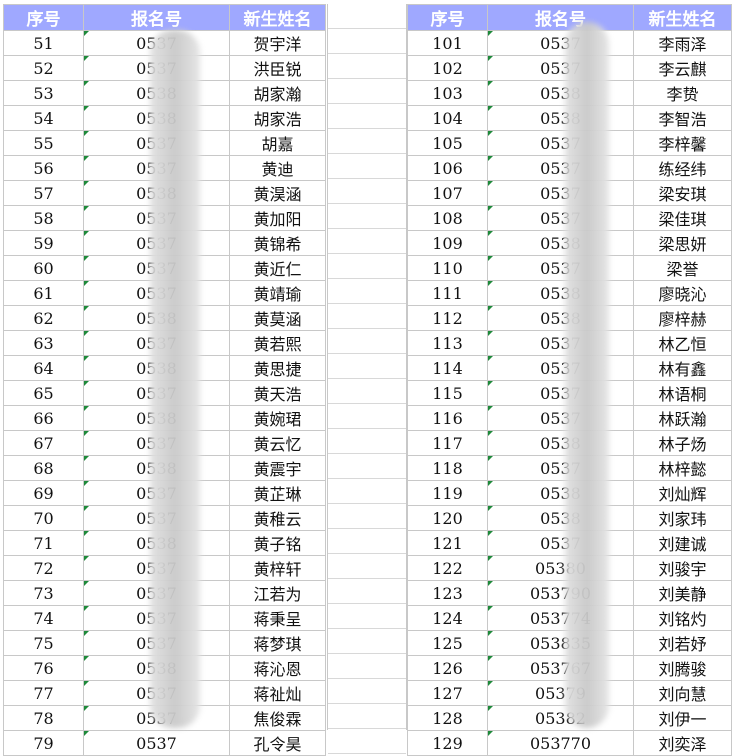 The height and width of the screenshot is (756, 733). Describe the element at coordinates (277, 193) in the screenshot. I see `cell-name: 黄淏涵` at that location.